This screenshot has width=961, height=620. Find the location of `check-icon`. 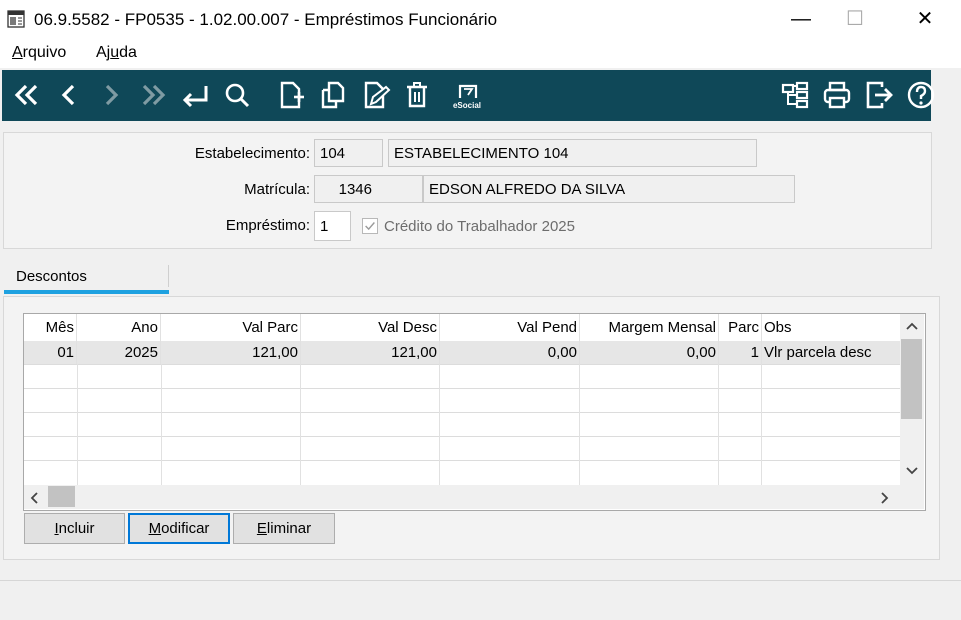

check-icon is located at coordinates (370, 226).